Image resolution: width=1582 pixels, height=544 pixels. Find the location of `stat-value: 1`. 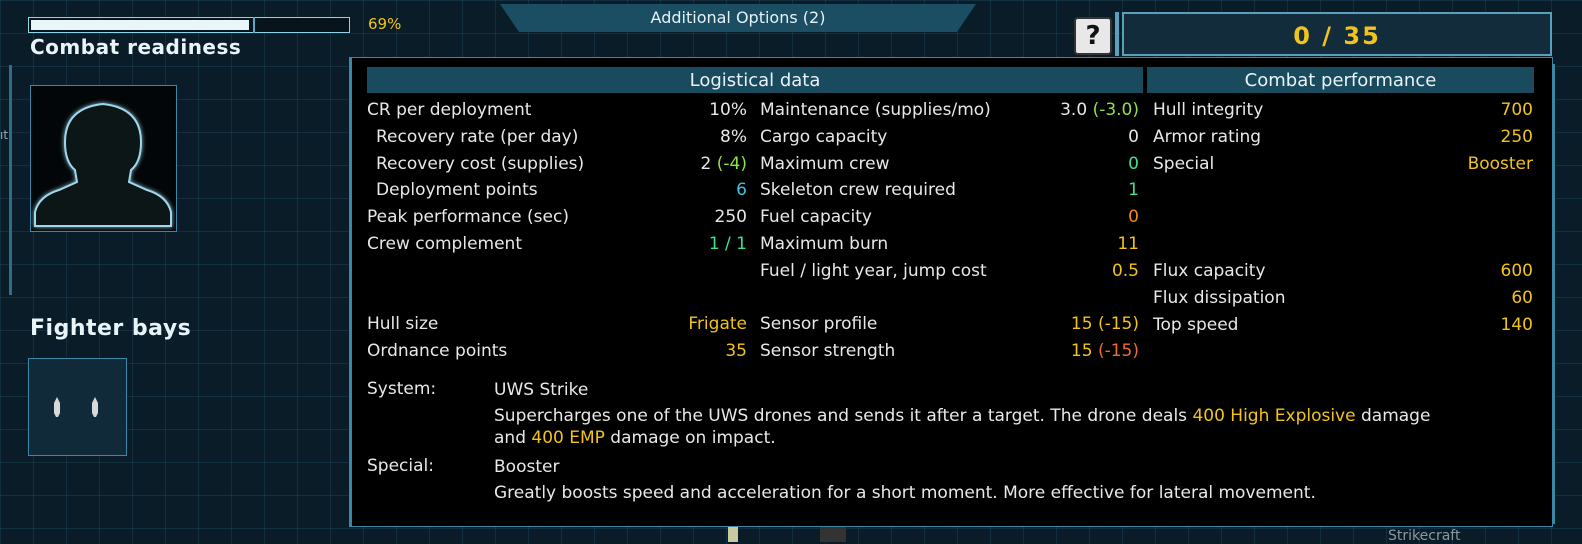

stat-value: 1 is located at coordinates (949, 190).